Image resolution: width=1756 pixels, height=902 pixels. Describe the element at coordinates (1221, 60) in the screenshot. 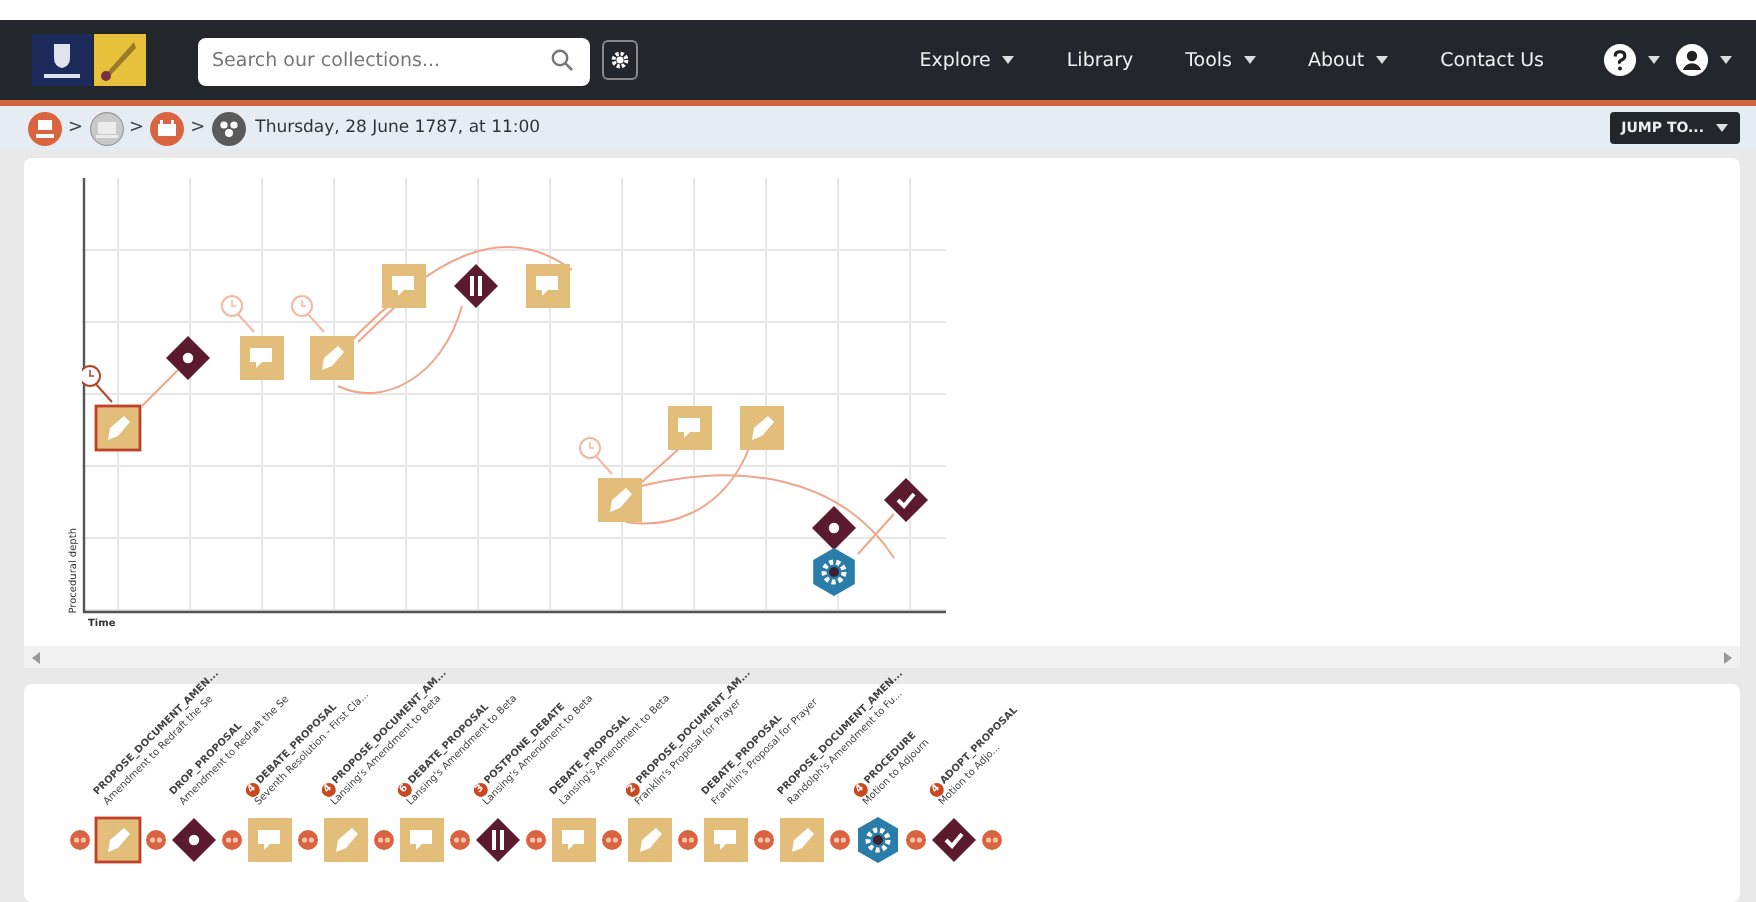

I see `nav-link: Tools` at that location.